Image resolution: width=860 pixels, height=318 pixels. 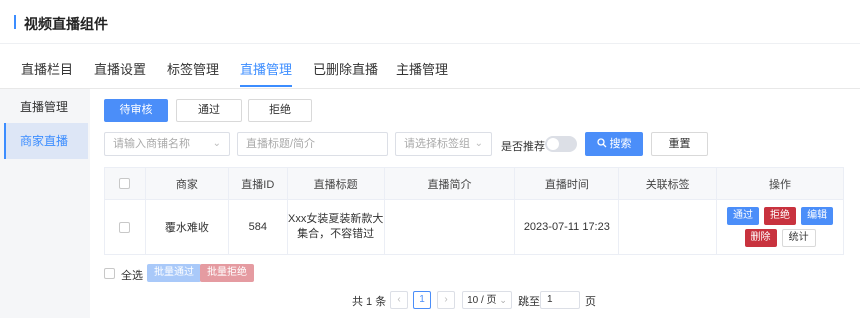 I want to click on header-checkbox-cell, so click(x=125, y=183).